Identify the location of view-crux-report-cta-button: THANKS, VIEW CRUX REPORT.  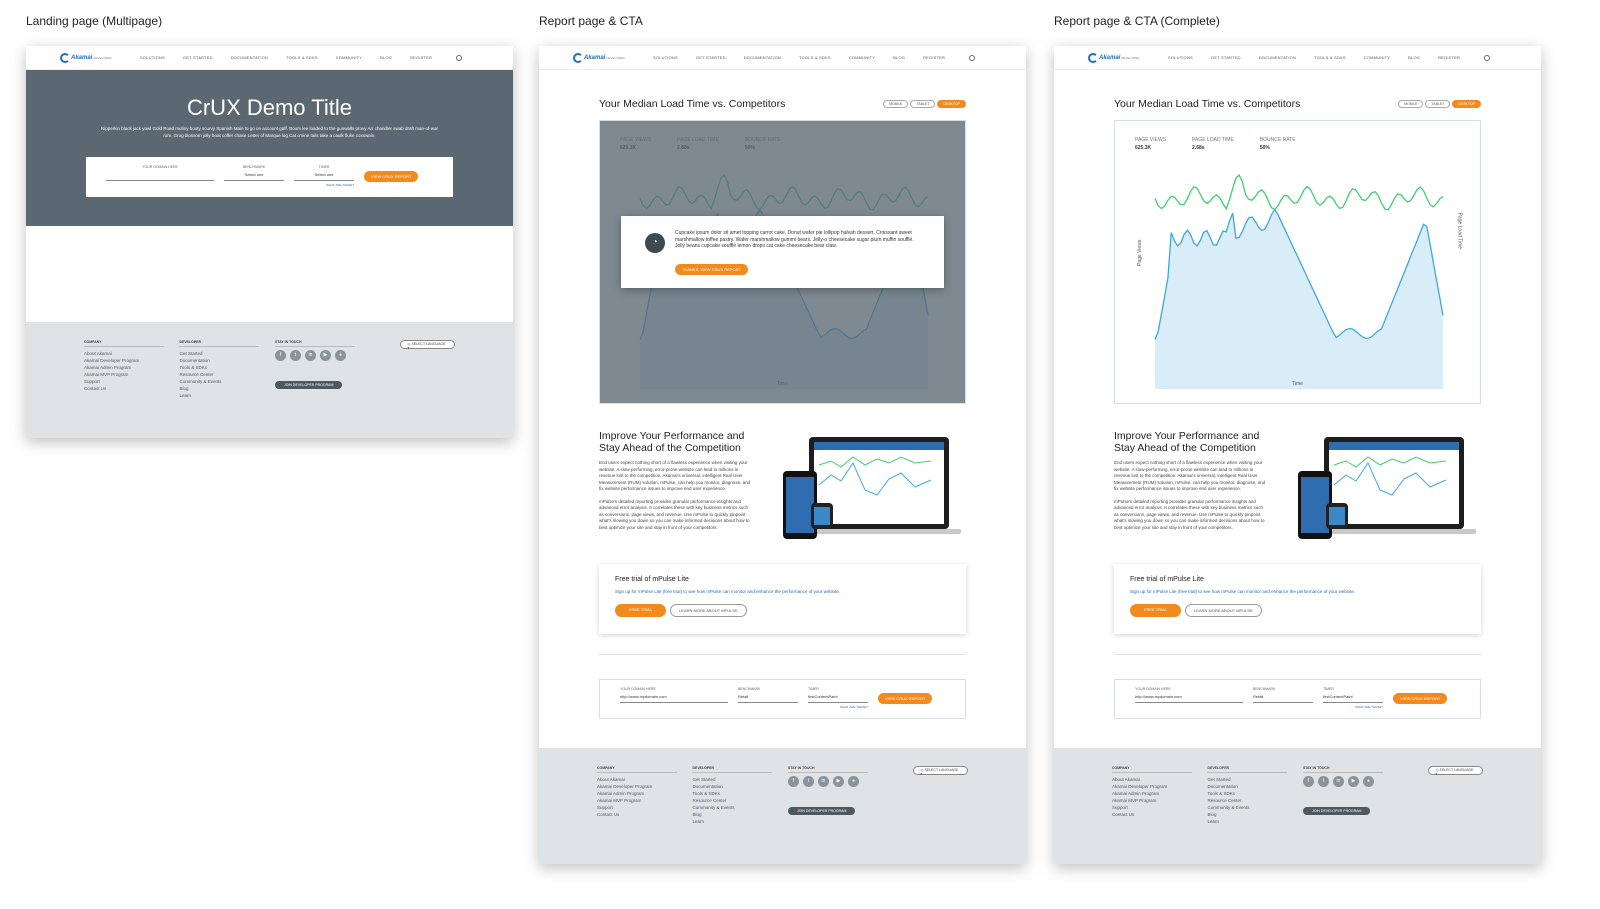
(711, 269).